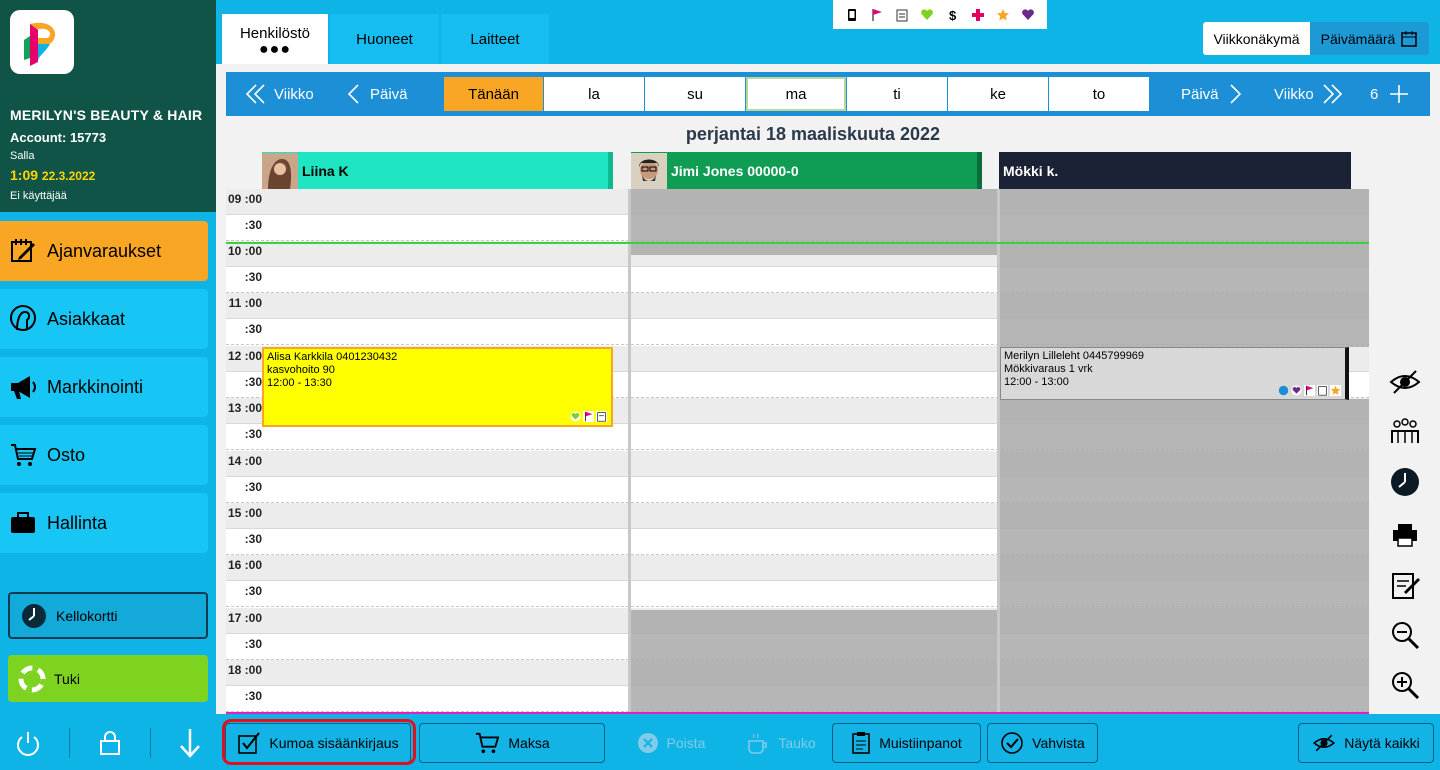  Describe the element at coordinates (1358, 38) in the screenshot. I see `date-button-label: Päivämäärä` at that location.